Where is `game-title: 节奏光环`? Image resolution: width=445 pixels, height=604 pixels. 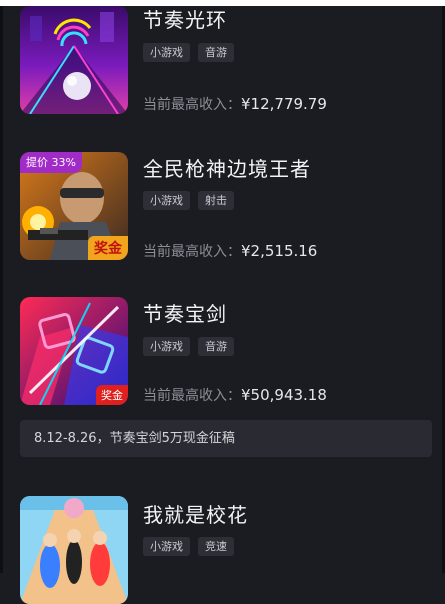
game-title: 节奏光环 is located at coordinates (185, 20).